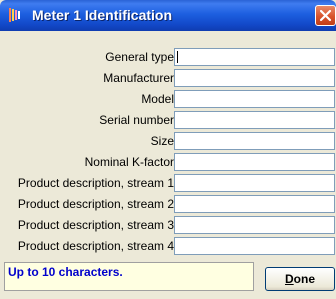  Describe the element at coordinates (129, 162) in the screenshot. I see `field-label: Nominal K-factor` at that location.